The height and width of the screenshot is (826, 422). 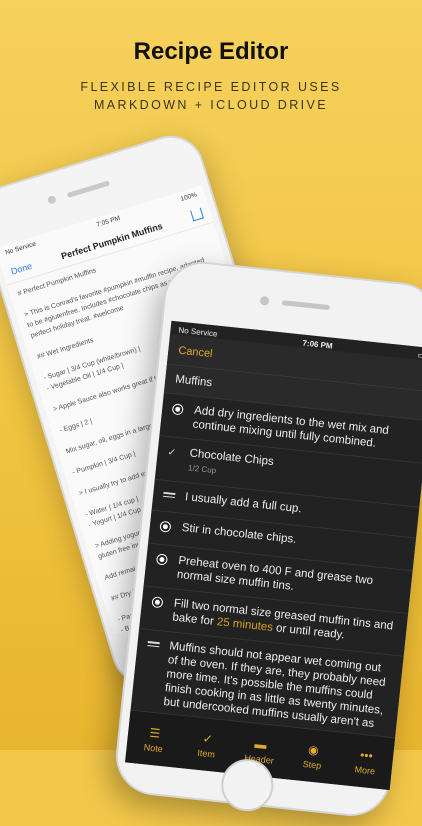 What do you see at coordinates (239, 533) in the screenshot?
I see `row-text: Stir in chocolate chips.` at bounding box center [239, 533].